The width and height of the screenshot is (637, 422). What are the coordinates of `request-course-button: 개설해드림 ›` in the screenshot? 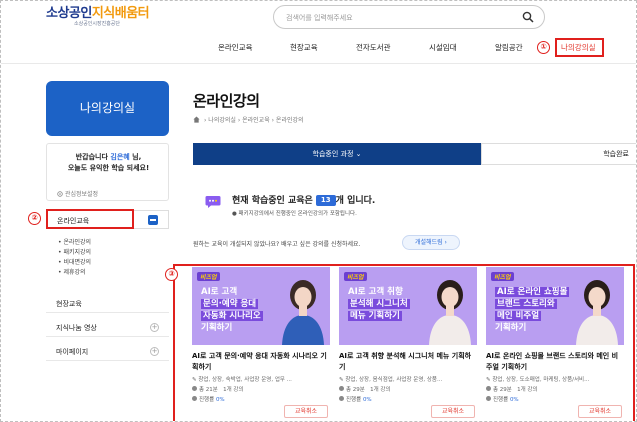 It's located at (431, 242).